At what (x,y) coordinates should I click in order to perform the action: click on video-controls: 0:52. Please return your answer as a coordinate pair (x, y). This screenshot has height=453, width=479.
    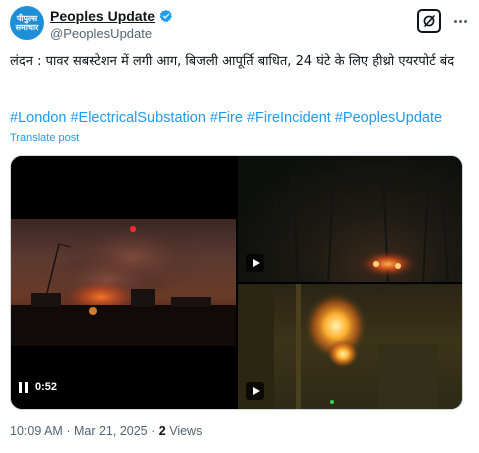
    Looking at the image, I should click on (38, 387).